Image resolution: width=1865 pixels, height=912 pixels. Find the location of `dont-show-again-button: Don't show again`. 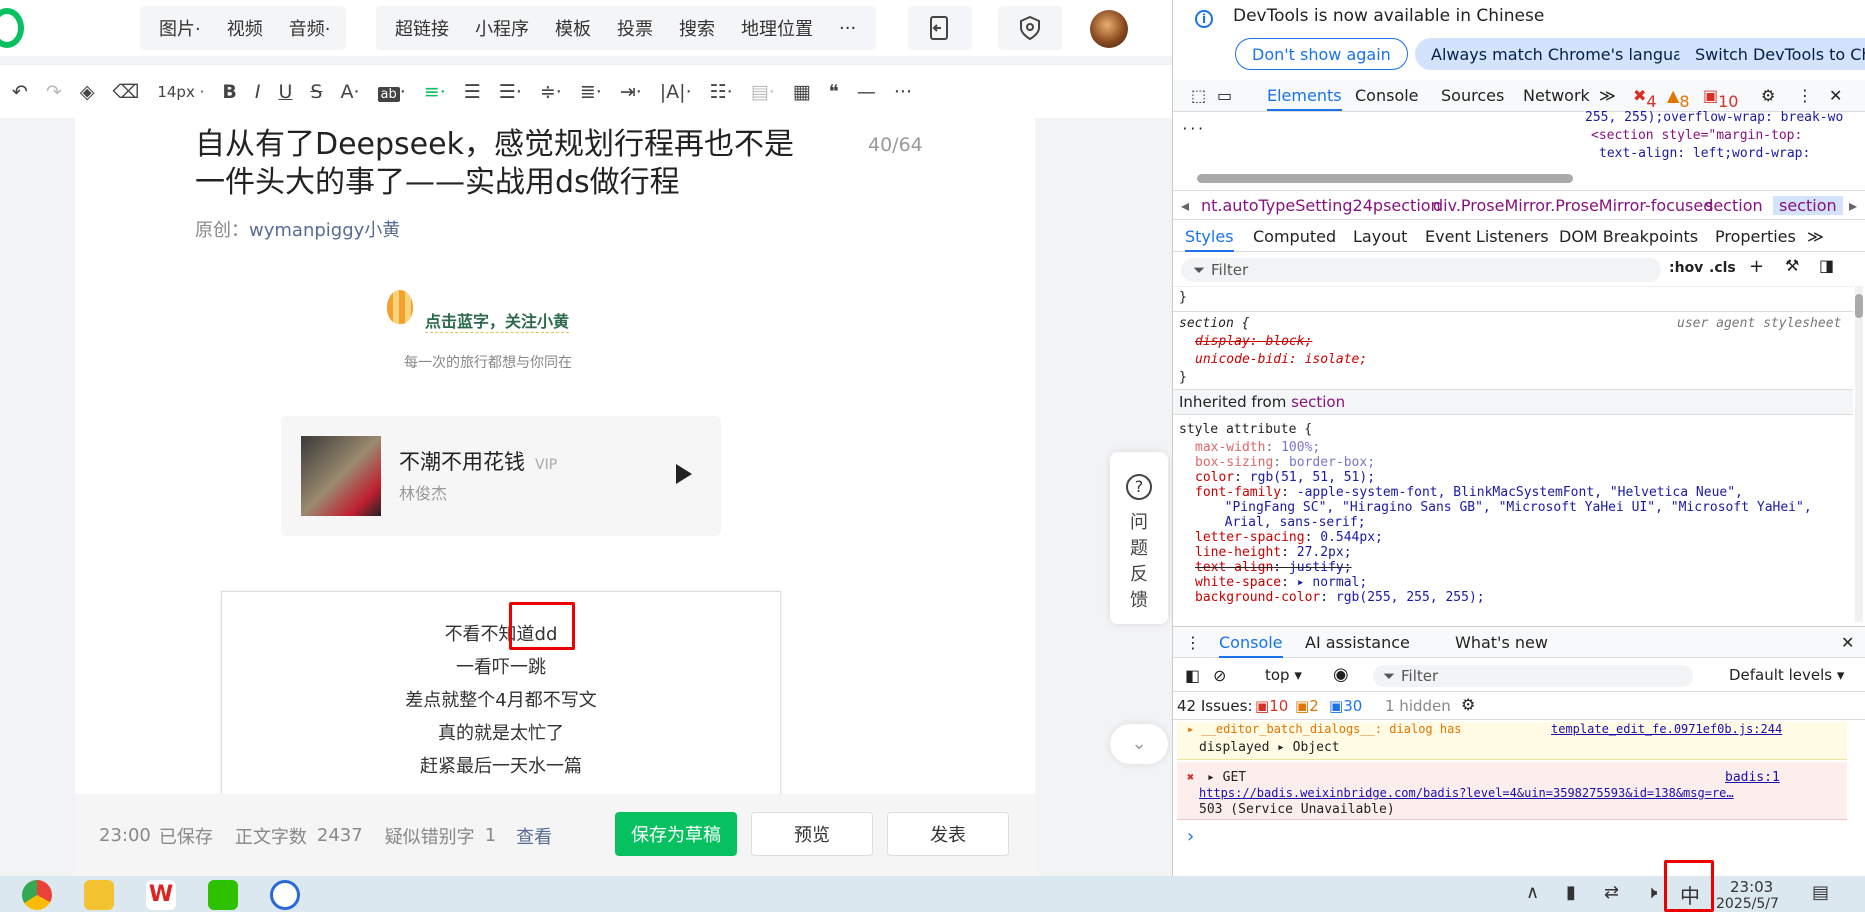

dont-show-again-button: Don't show again is located at coordinates (1321, 54).